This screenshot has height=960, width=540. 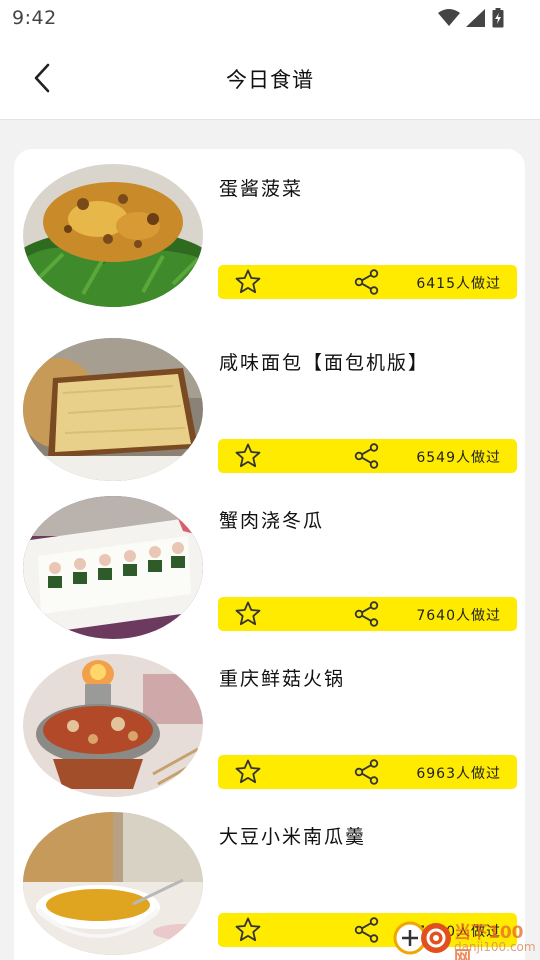 I want to click on app-header: 今日食谱, so click(x=270, y=78).